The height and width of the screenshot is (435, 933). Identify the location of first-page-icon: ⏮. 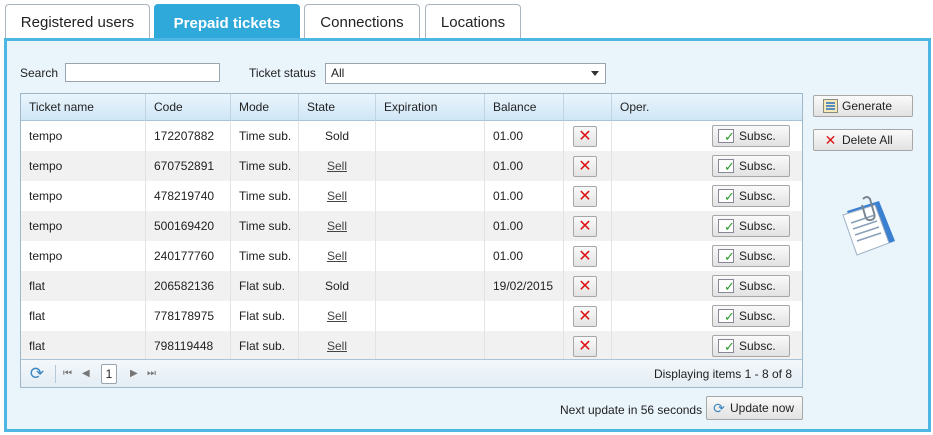
(67, 374).